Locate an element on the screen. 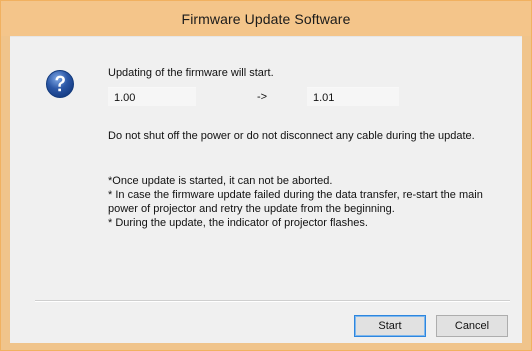 The image size is (532, 351). start-button: Start is located at coordinates (390, 326).